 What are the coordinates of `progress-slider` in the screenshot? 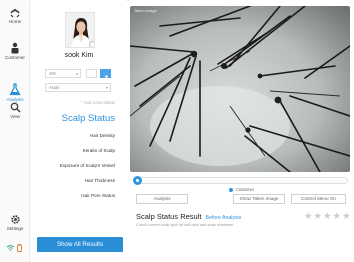 It's located at (240, 180).